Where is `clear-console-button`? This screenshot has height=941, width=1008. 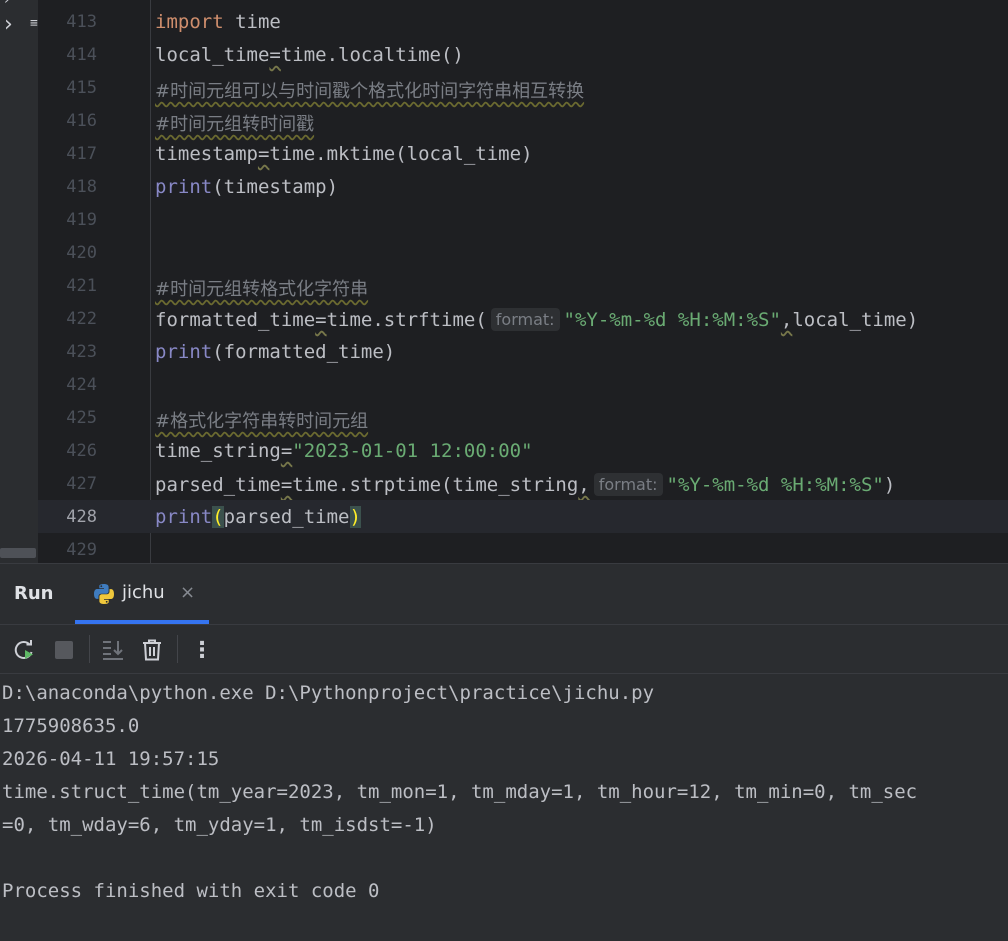
clear-console-button is located at coordinates (152, 650).